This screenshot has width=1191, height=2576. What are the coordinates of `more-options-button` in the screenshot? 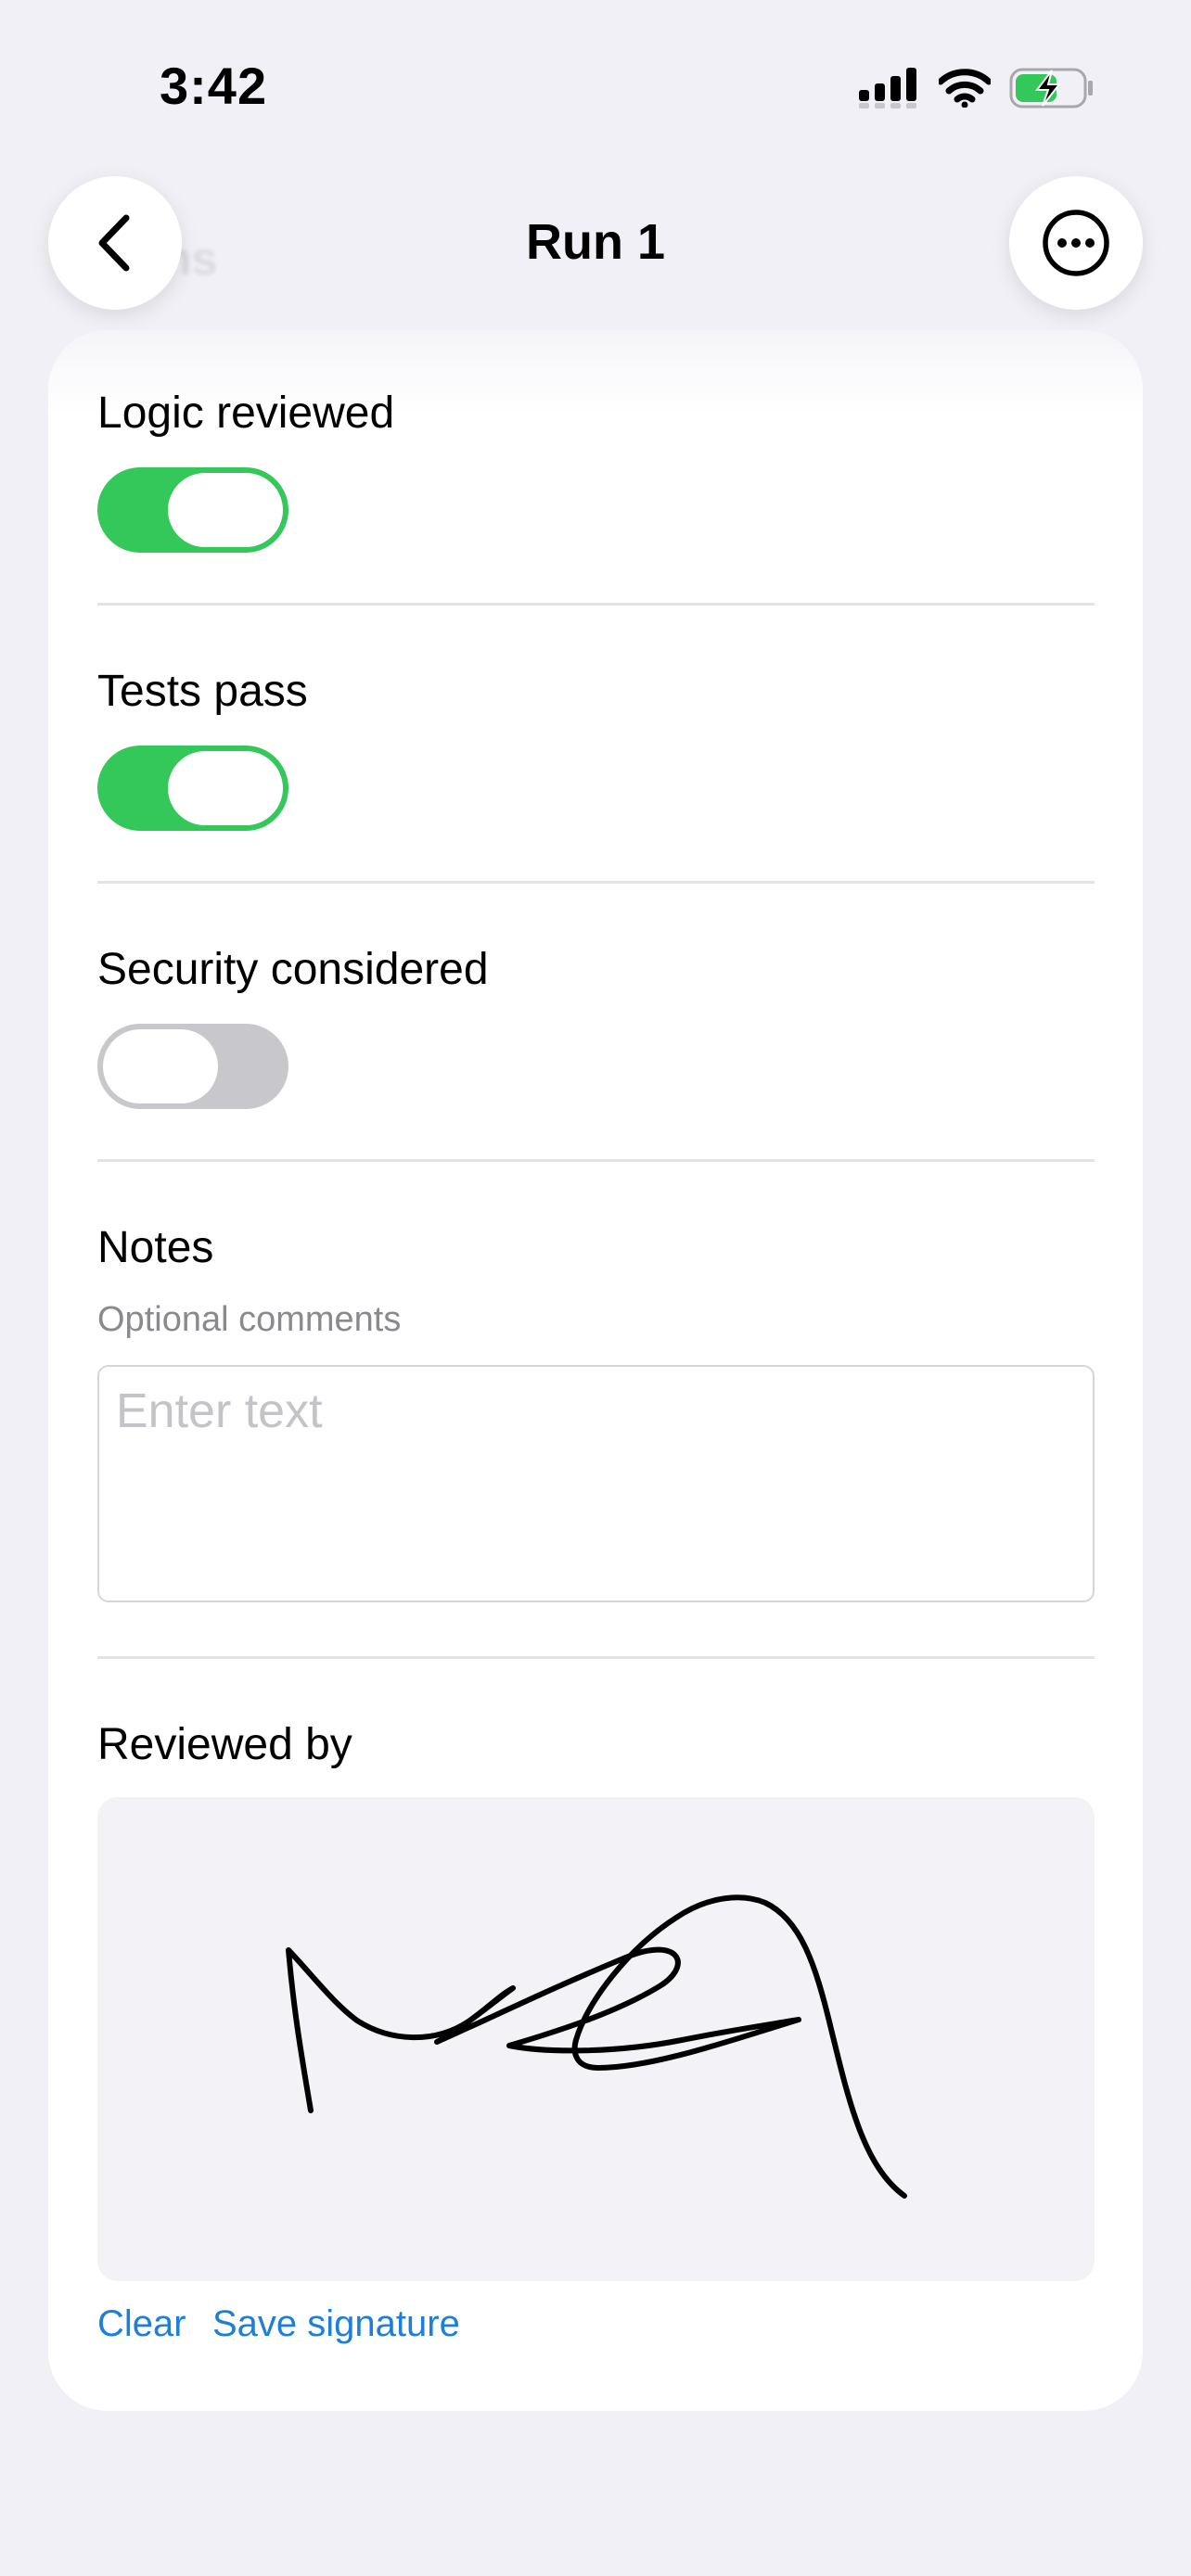 It's located at (1076, 243).